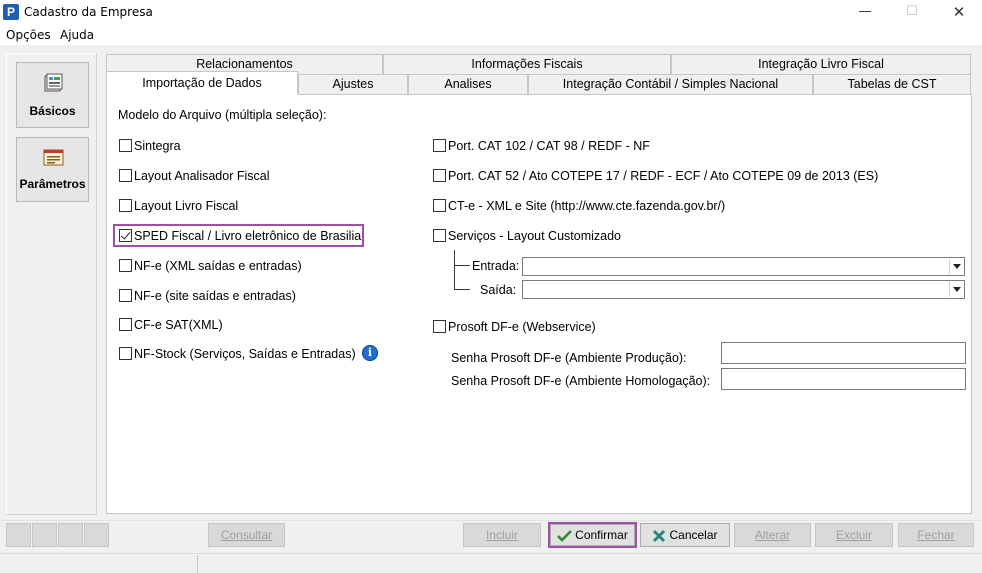 The image size is (982, 573). Describe the element at coordinates (439, 205) in the screenshot. I see `cte-xml-checkbox` at that location.